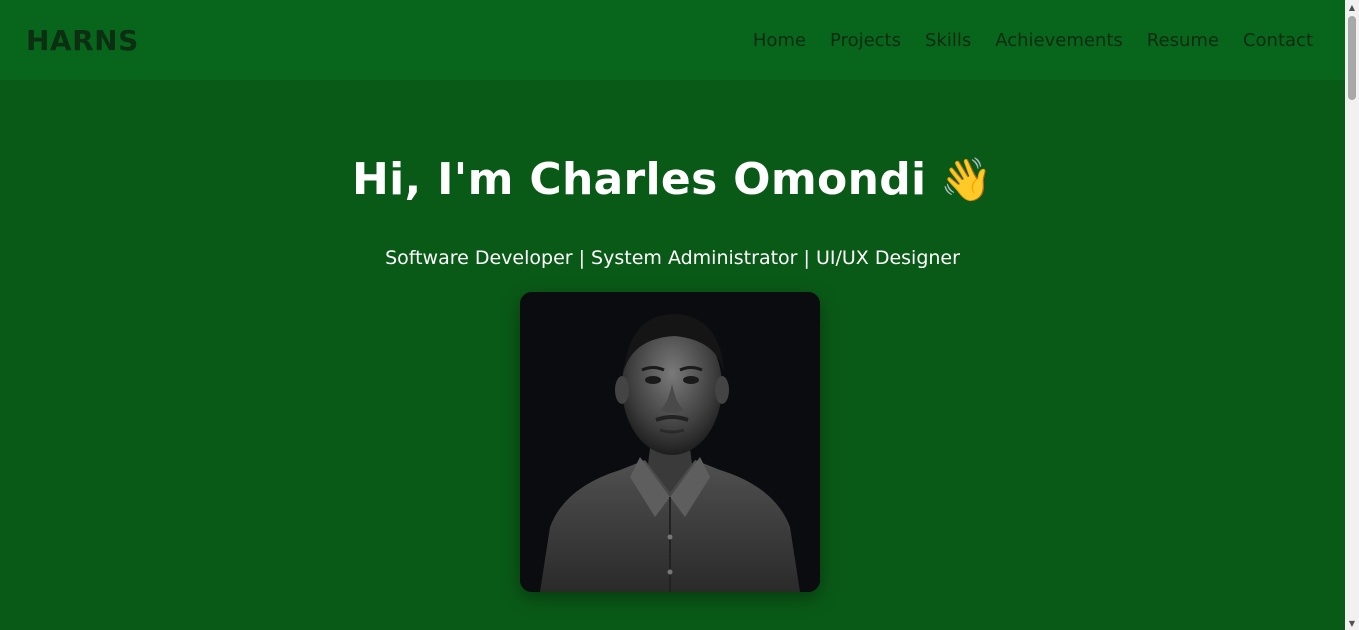  I want to click on scroll-thumb, so click(1352, 58).